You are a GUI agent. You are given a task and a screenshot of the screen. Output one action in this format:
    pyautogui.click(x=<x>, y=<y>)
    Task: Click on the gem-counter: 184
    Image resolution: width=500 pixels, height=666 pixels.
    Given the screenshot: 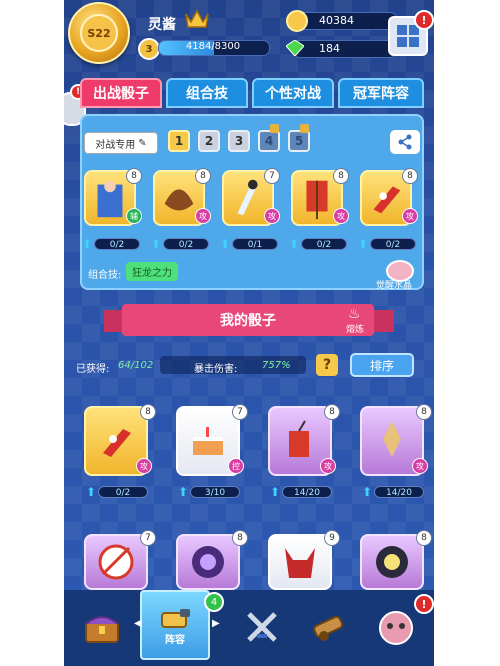 What is the action you would take?
    pyautogui.click(x=345, y=49)
    